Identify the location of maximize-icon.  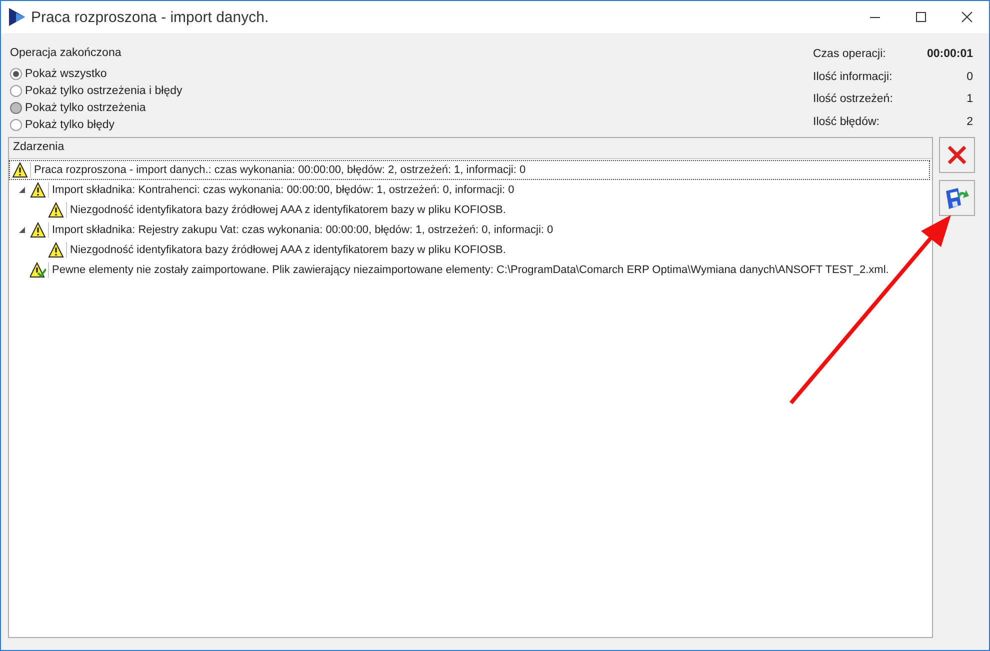
(921, 17).